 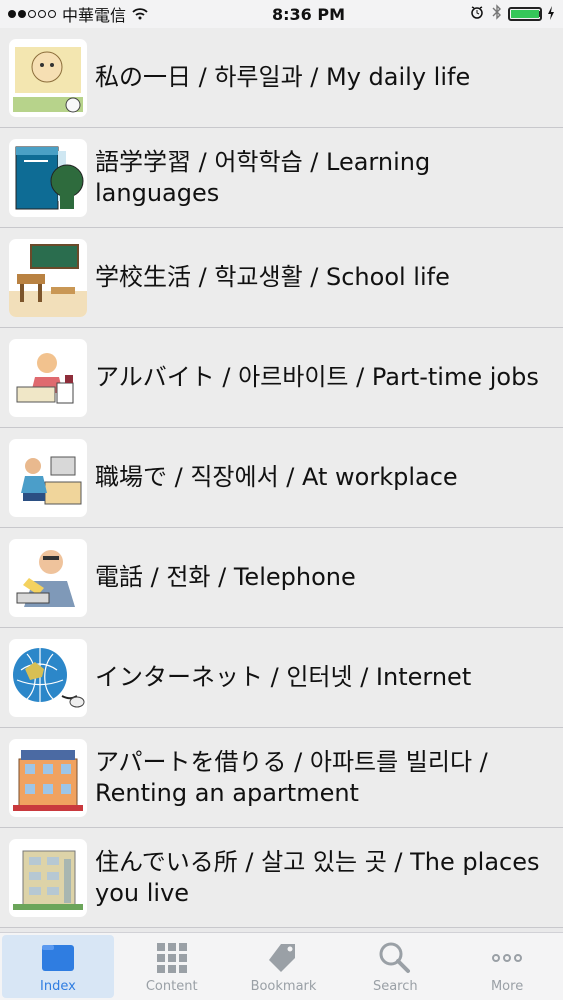 I want to click on tab-index: Index, so click(x=58, y=966).